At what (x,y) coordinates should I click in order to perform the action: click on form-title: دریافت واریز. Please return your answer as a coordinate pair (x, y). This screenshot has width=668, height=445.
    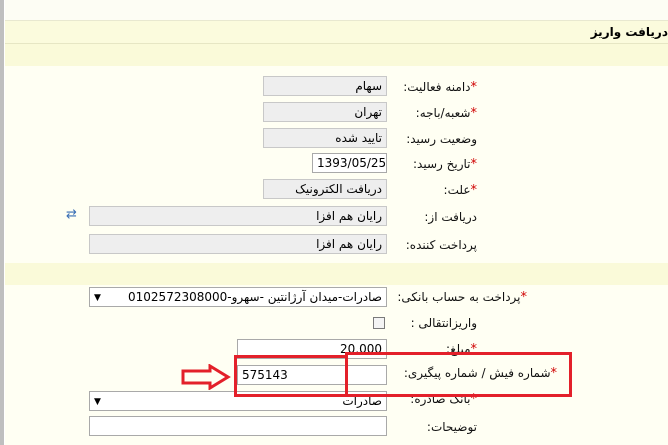
    Looking at the image, I should click on (629, 32).